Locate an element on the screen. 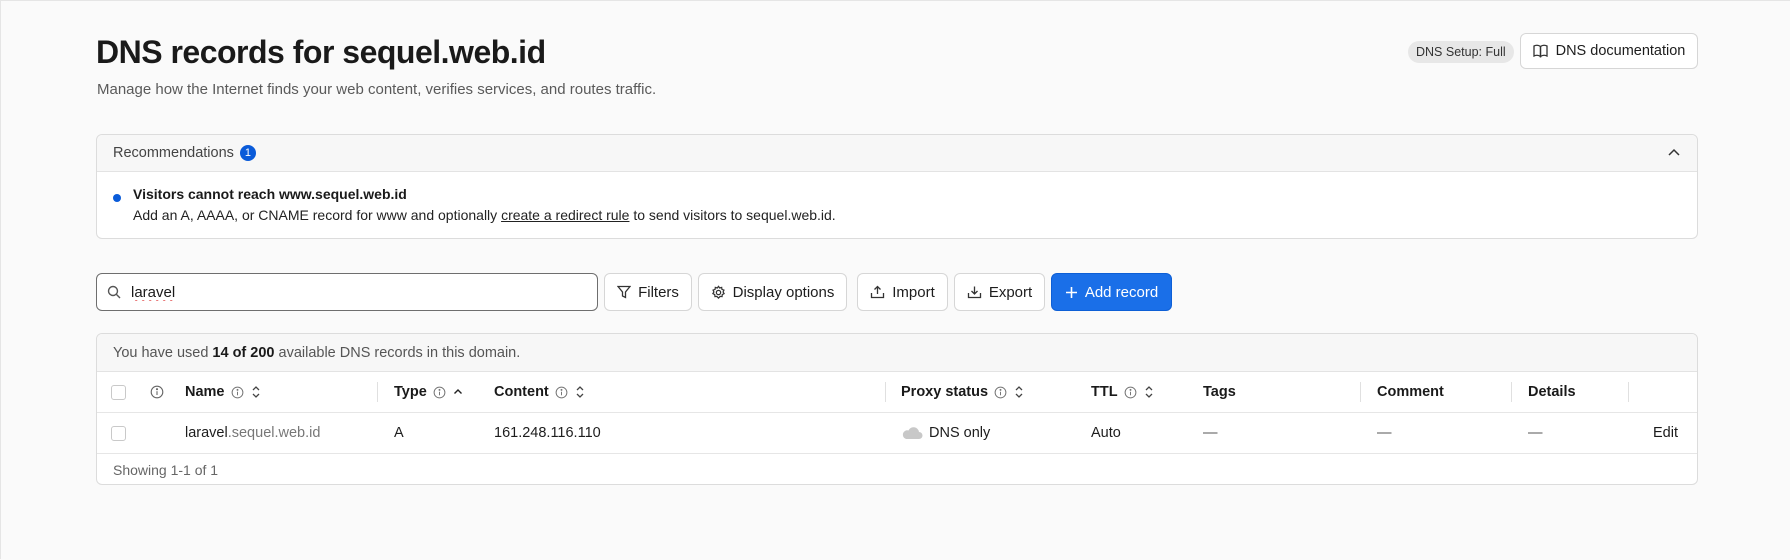 The image size is (1790, 560). gear-icon is located at coordinates (718, 291).